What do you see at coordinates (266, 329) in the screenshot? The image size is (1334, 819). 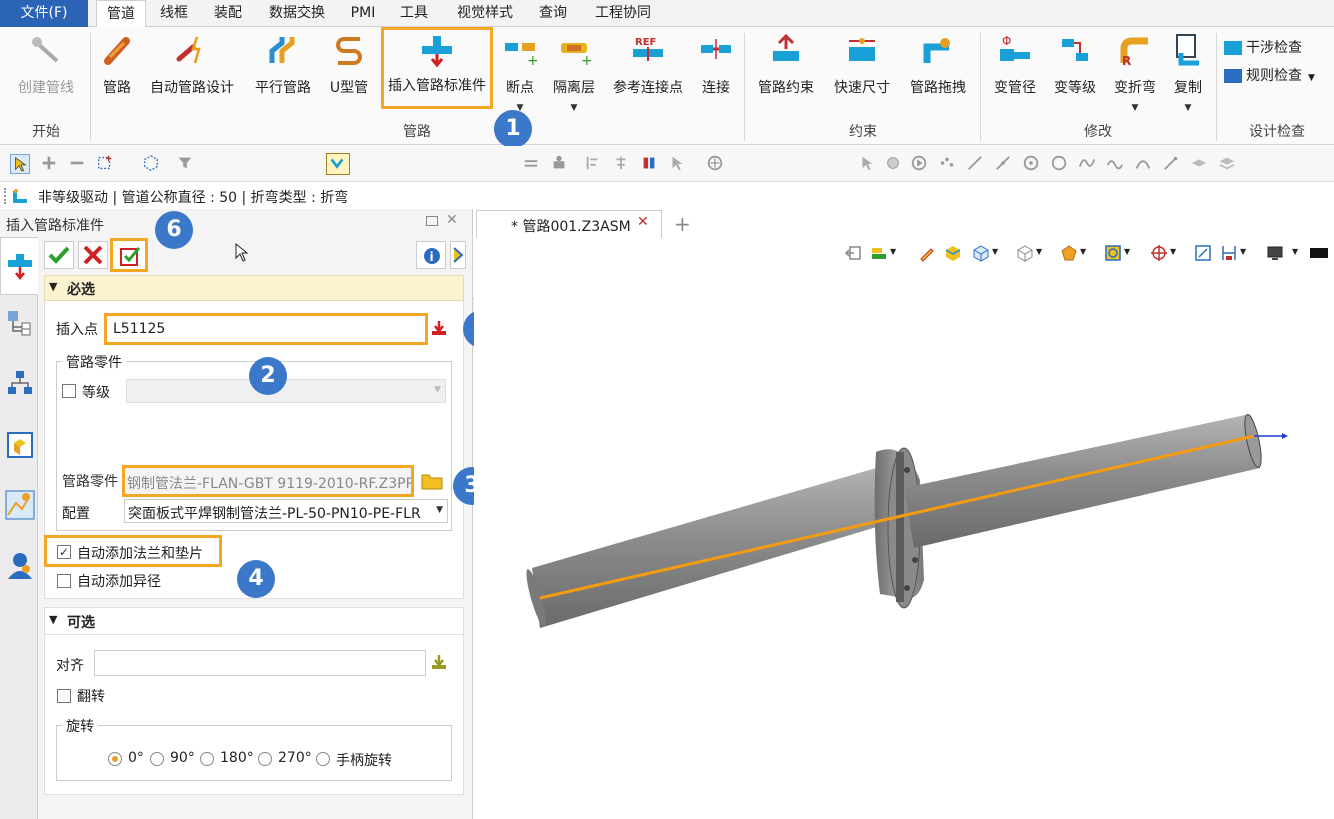 I see `insert-point-field: L51125` at bounding box center [266, 329].